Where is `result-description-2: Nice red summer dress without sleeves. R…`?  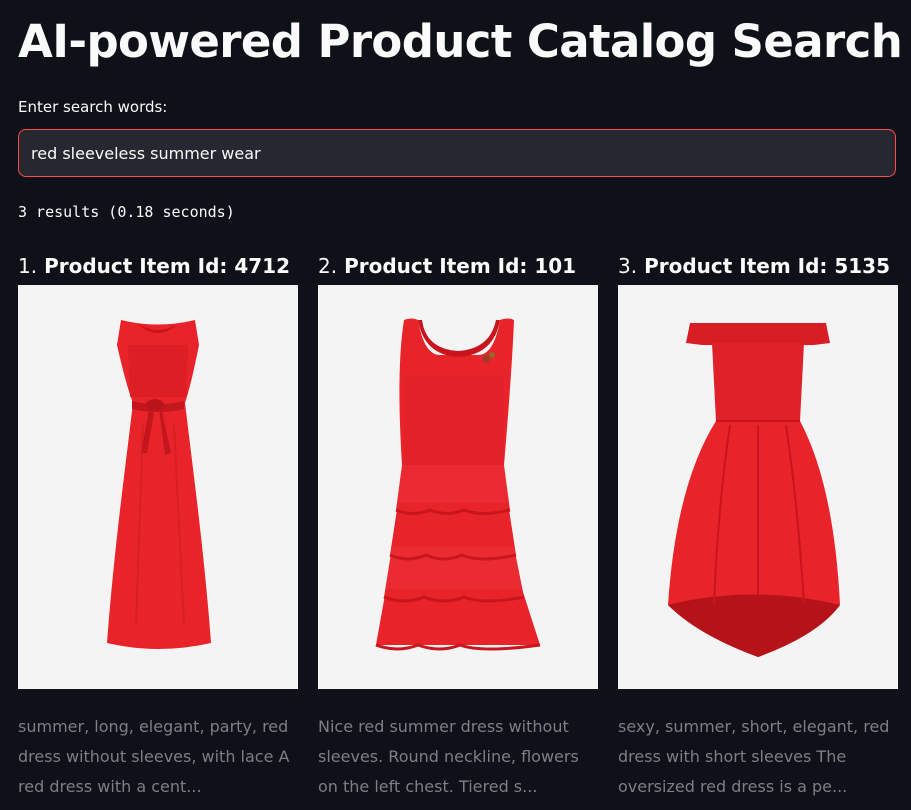
result-description-2: Nice red summer dress without sleeves. R… is located at coordinates (448, 756).